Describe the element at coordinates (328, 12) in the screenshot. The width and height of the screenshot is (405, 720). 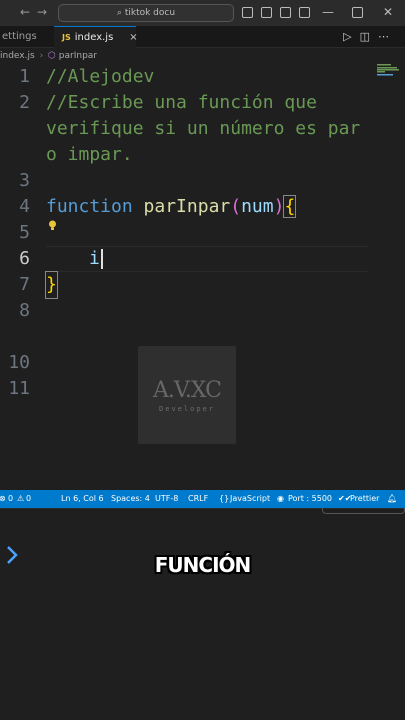
I see `minimize-icon: —` at that location.